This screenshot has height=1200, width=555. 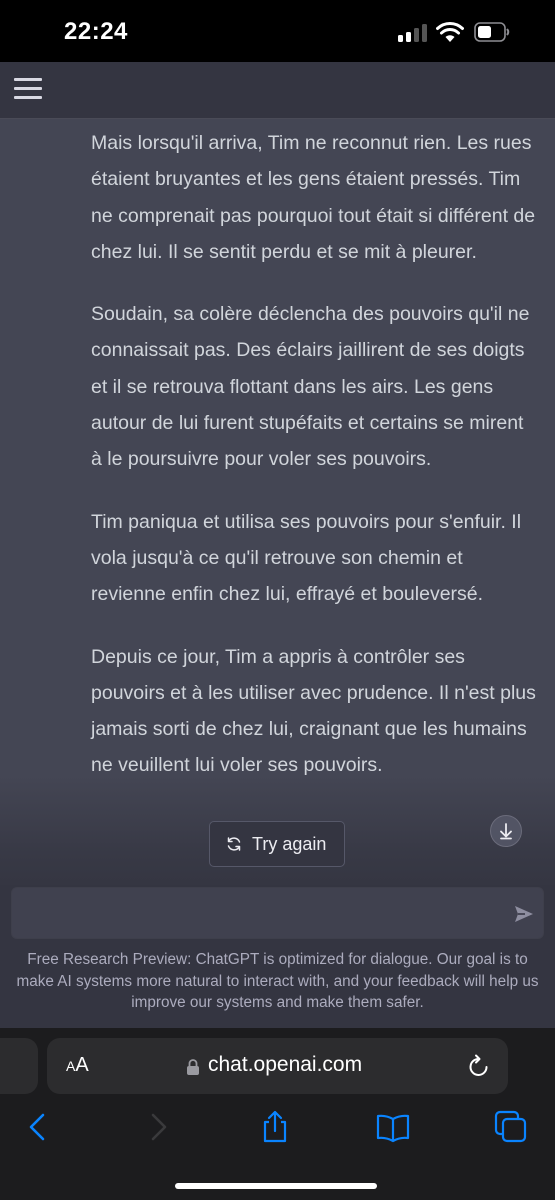 What do you see at coordinates (479, 1066) in the screenshot?
I see `reload-icon` at bounding box center [479, 1066].